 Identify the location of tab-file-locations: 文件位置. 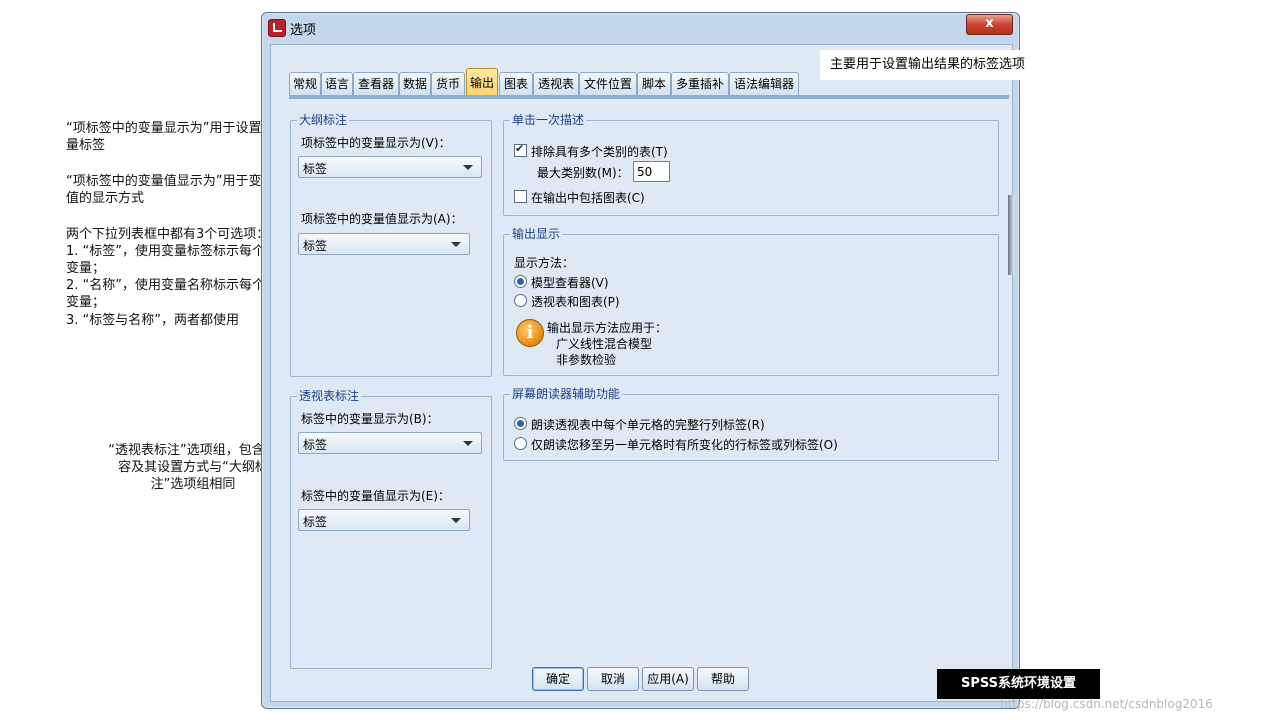
(608, 83).